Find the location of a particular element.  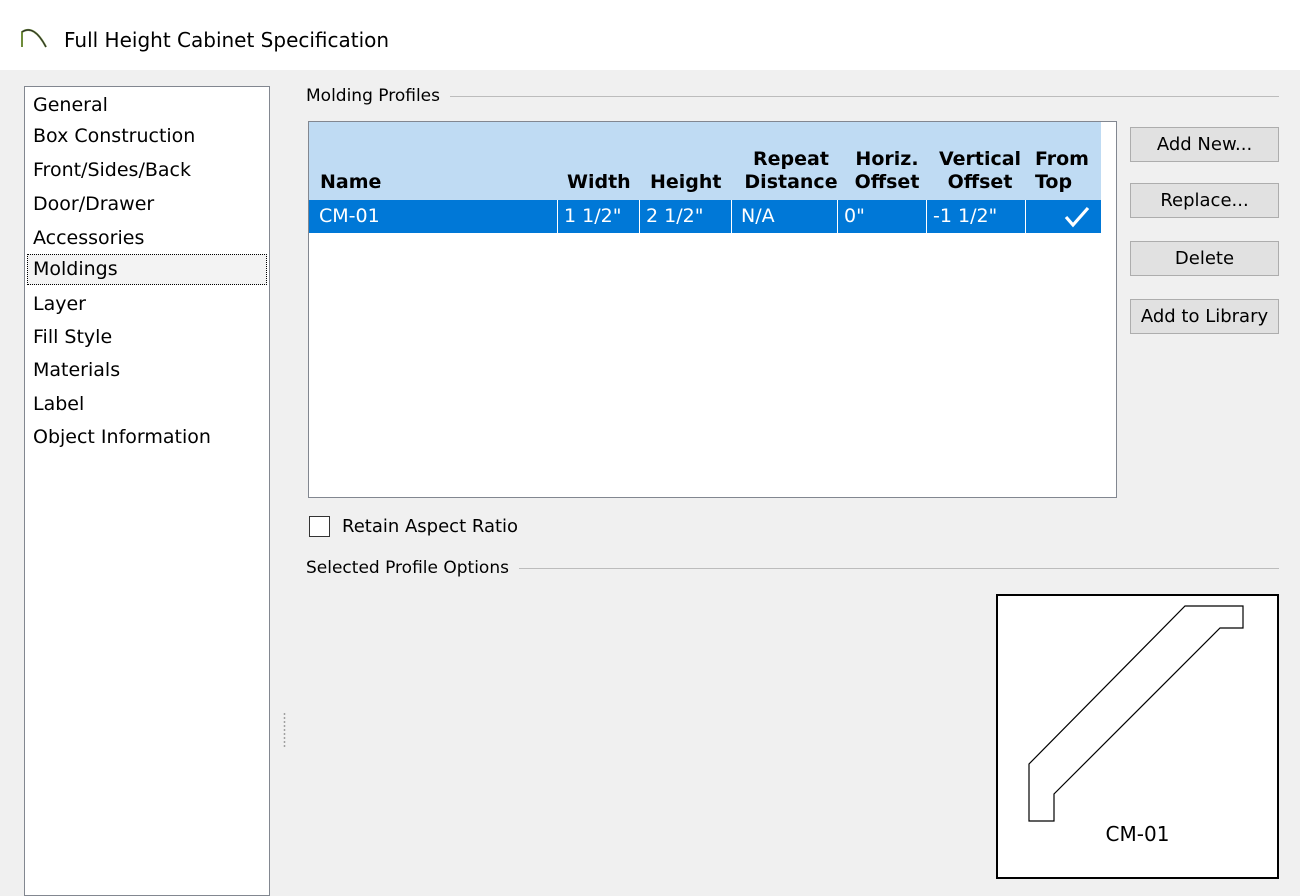

title-bar: Full Height Cabinet Specification is located at coordinates (650, 35).